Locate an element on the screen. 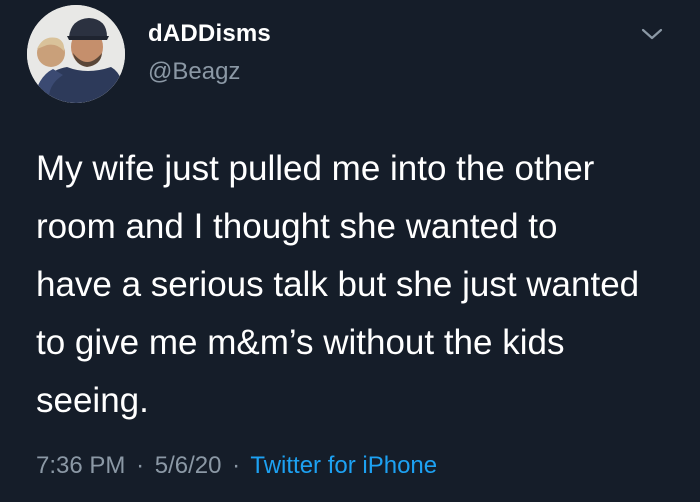  tweet-text-line: seeing. is located at coordinates (92, 400).